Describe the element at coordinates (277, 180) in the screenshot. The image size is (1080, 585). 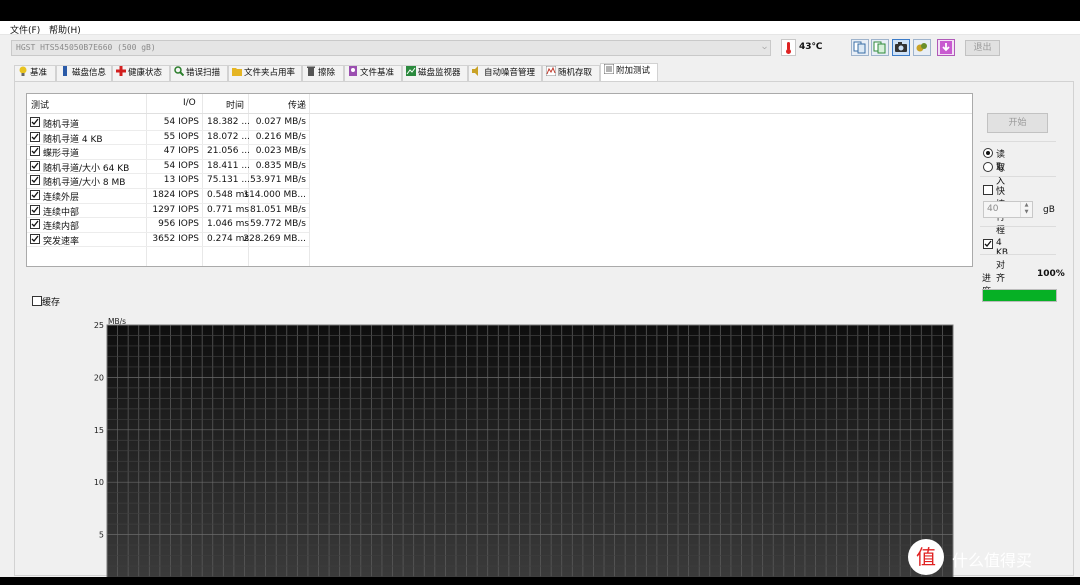
I see `cell-transfer: 53.971 MB/s` at that location.